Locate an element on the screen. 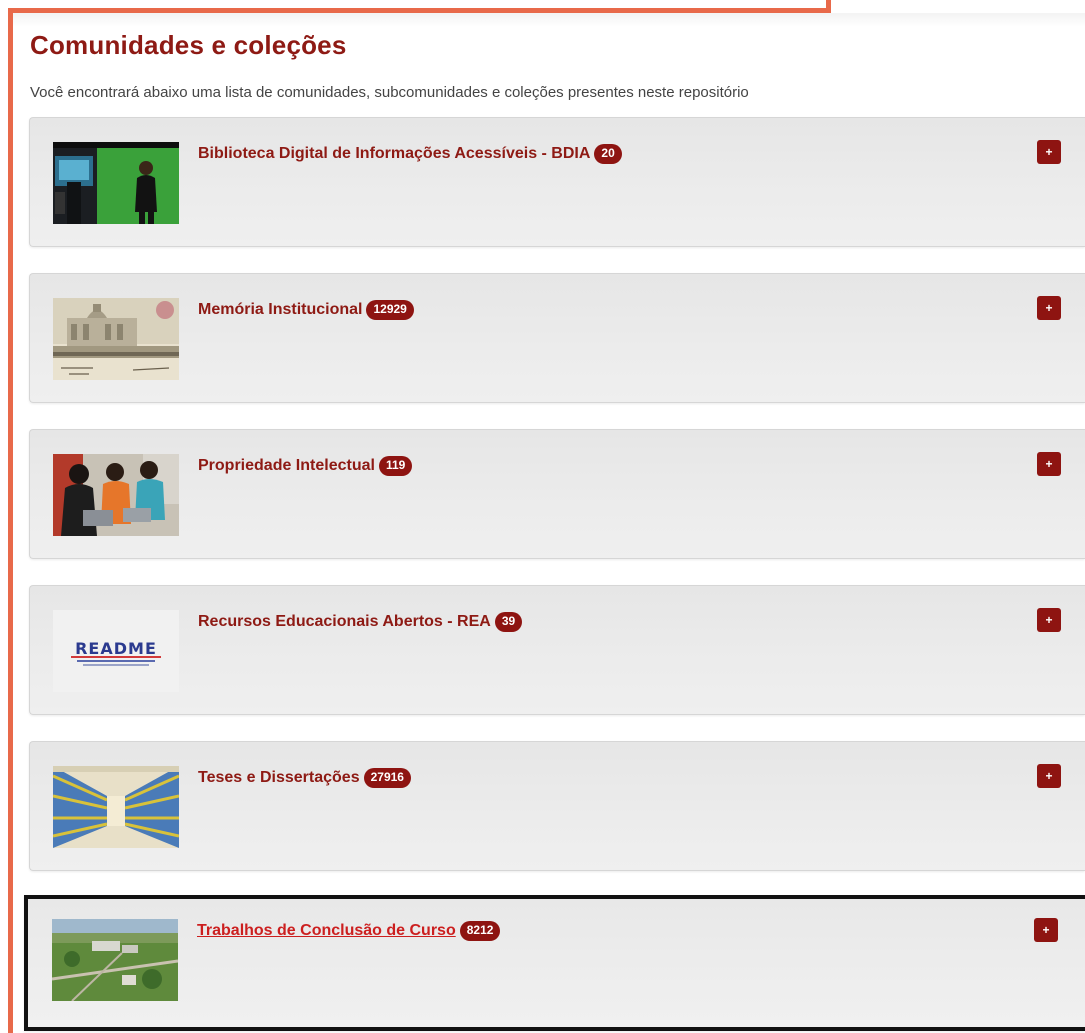  community-card-tcc: Trabalhos de Conclusão de Curso 8212 + is located at coordinates (554, 963).